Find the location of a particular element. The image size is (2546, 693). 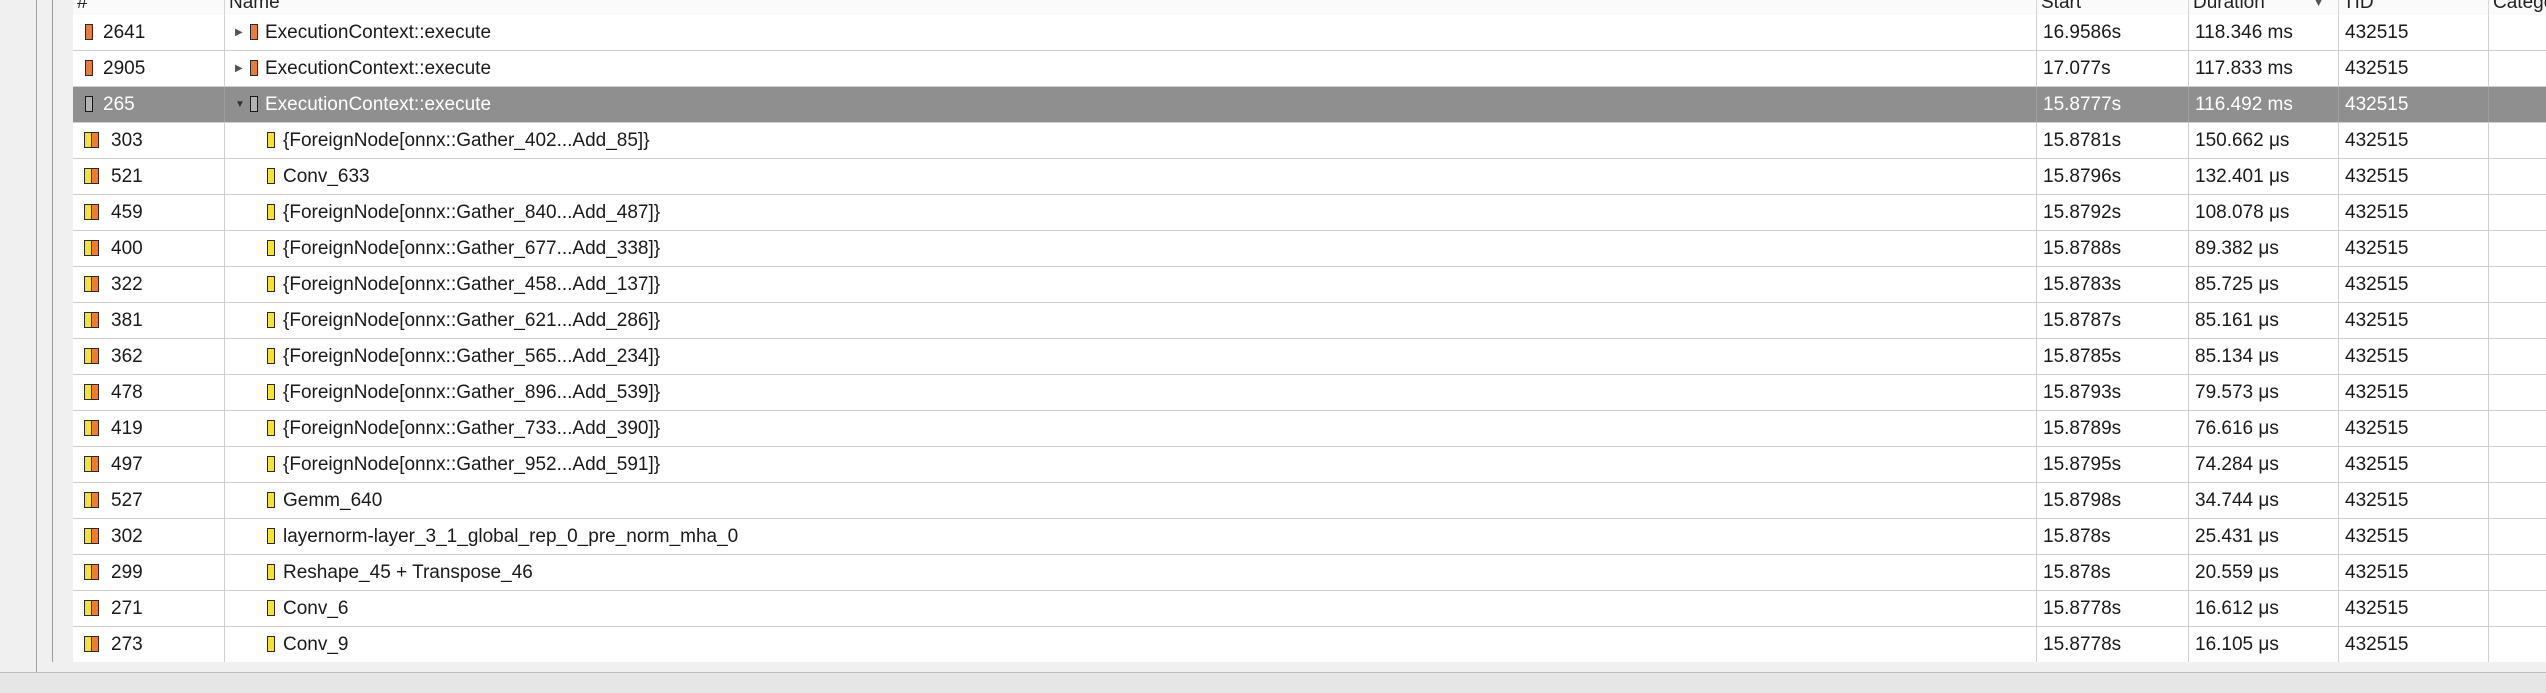

row-start: 15.8783s is located at coordinates (2082, 284).